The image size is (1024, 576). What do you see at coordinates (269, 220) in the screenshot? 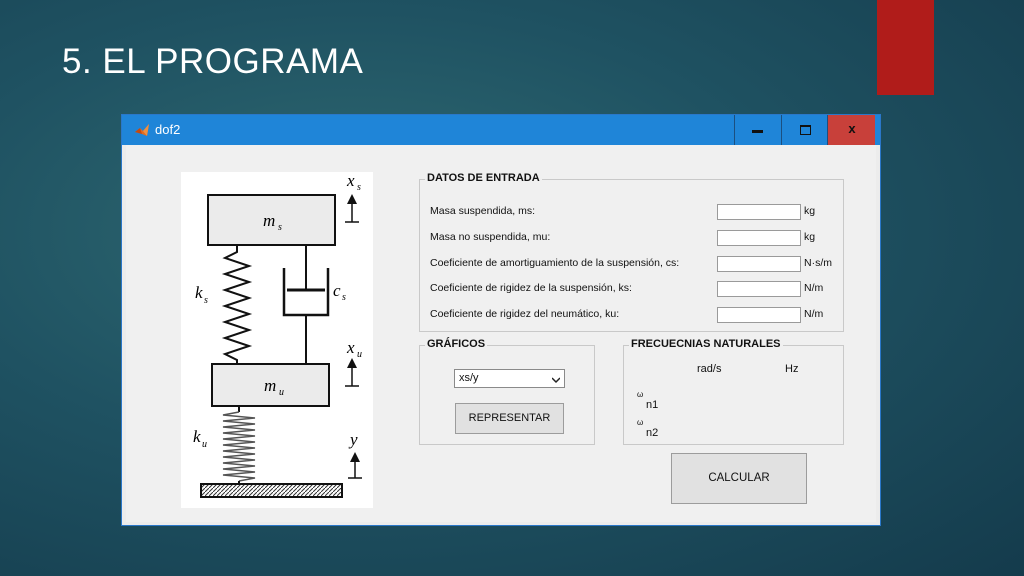
I see `ms-label: m` at bounding box center [269, 220].